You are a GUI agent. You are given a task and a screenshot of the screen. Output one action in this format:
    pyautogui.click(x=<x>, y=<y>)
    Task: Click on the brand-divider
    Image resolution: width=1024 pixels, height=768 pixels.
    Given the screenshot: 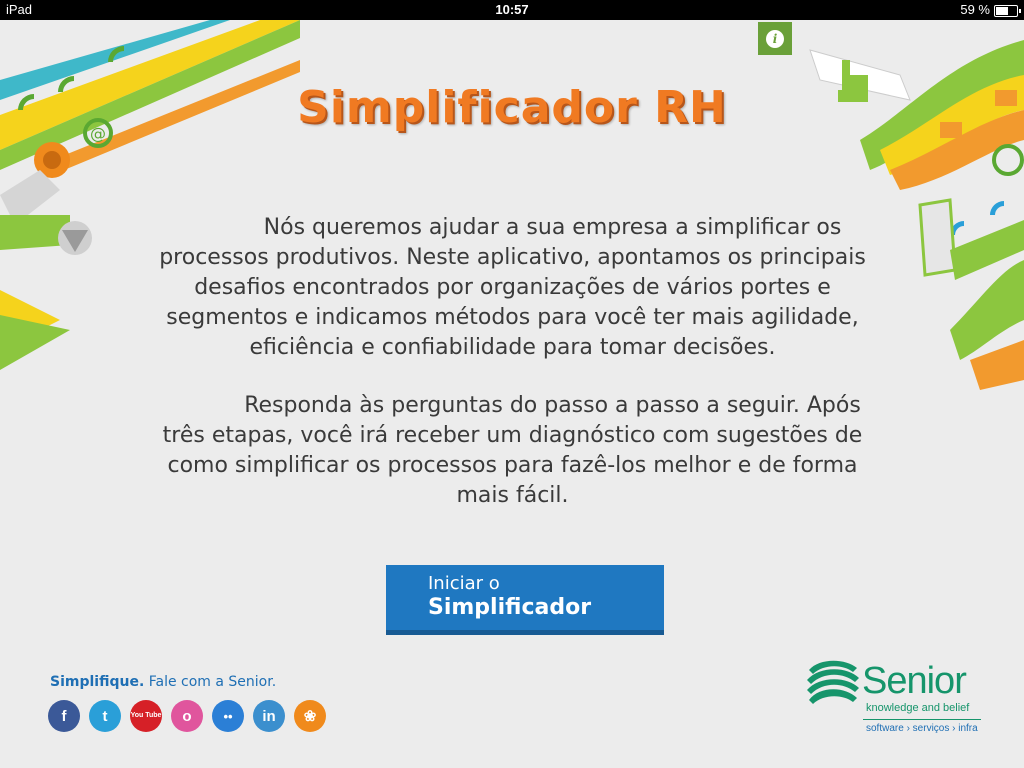 What is the action you would take?
    pyautogui.click(x=922, y=719)
    